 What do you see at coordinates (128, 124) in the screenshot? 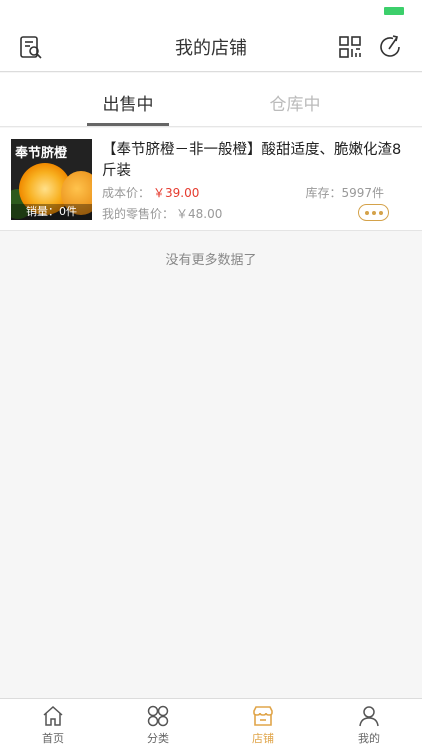
I see `tab-selected-indicator` at bounding box center [128, 124].